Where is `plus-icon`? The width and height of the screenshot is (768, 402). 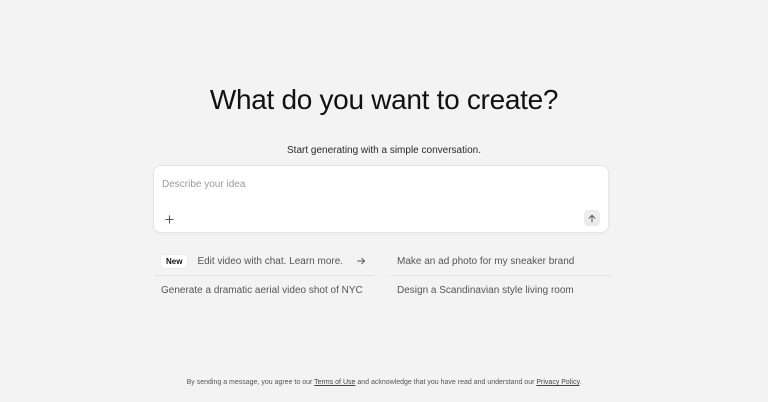
plus-icon is located at coordinates (169, 219).